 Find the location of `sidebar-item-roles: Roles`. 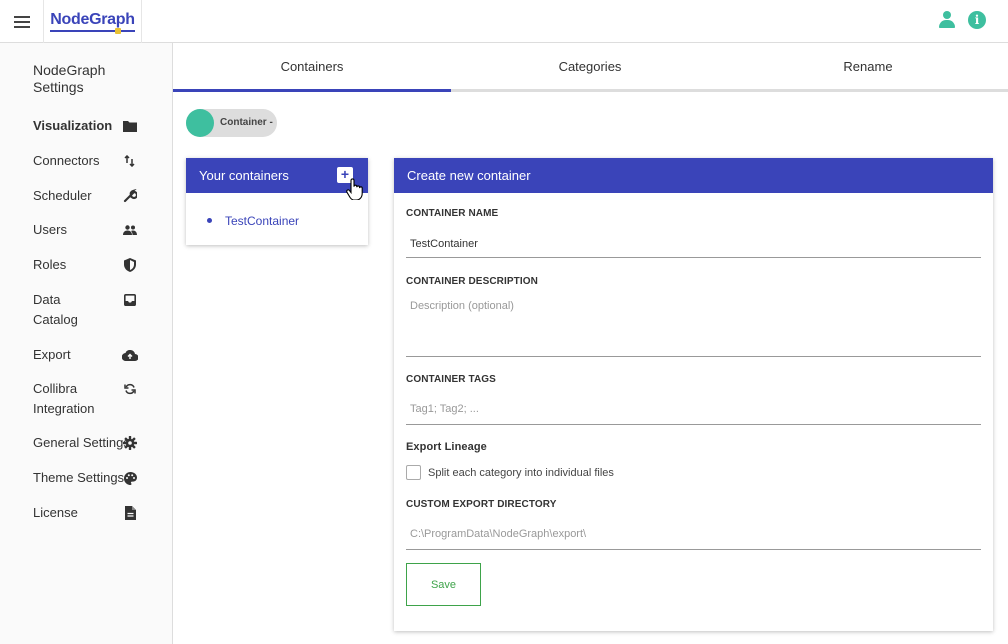

sidebar-item-roles: Roles is located at coordinates (88, 265).